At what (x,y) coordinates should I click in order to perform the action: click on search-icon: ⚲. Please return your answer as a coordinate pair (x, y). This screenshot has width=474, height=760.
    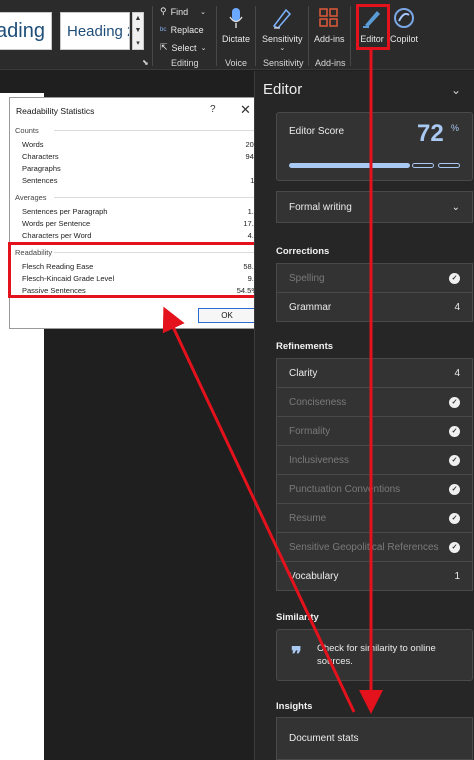
    Looking at the image, I should click on (163, 11).